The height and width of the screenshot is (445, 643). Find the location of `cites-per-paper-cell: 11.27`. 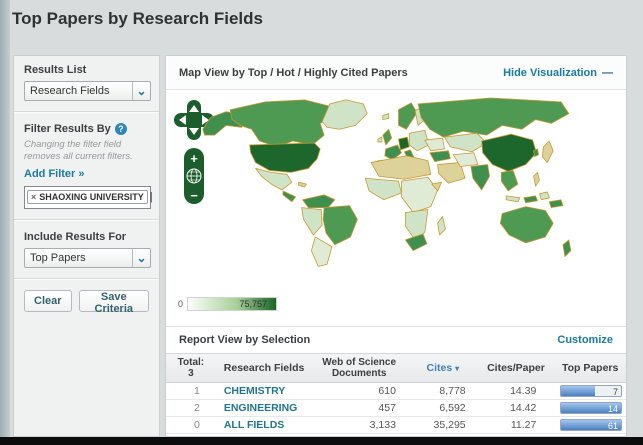

cites-per-paper-cell: 11.27 is located at coordinates (523, 425).